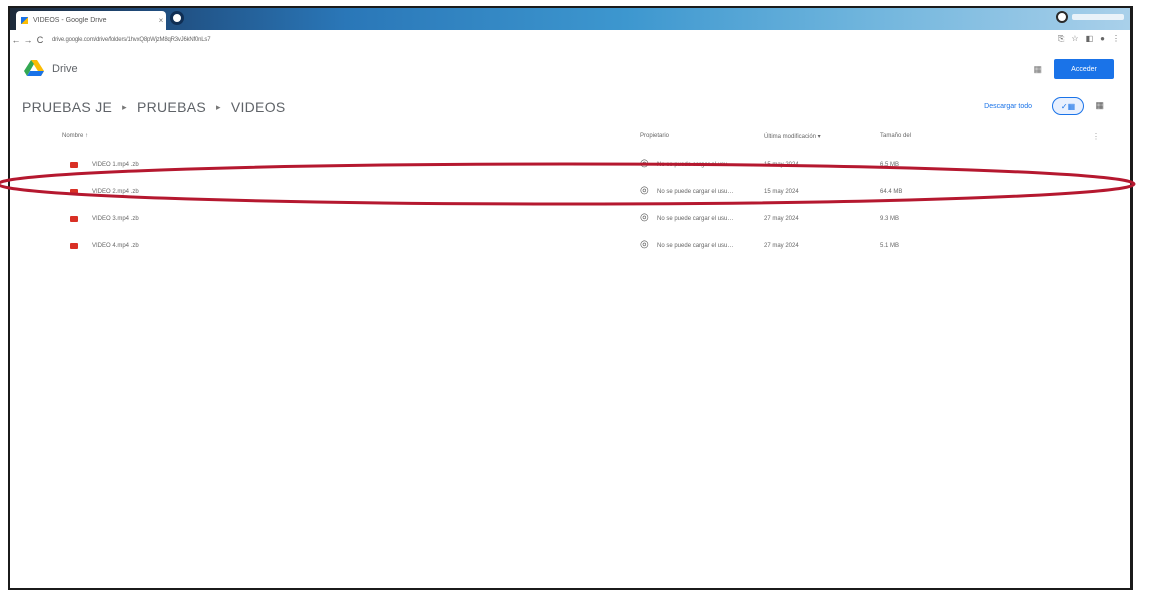  What do you see at coordinates (570, 68) in the screenshot?
I see `drive-header: Drive ▦ Acceder` at bounding box center [570, 68].